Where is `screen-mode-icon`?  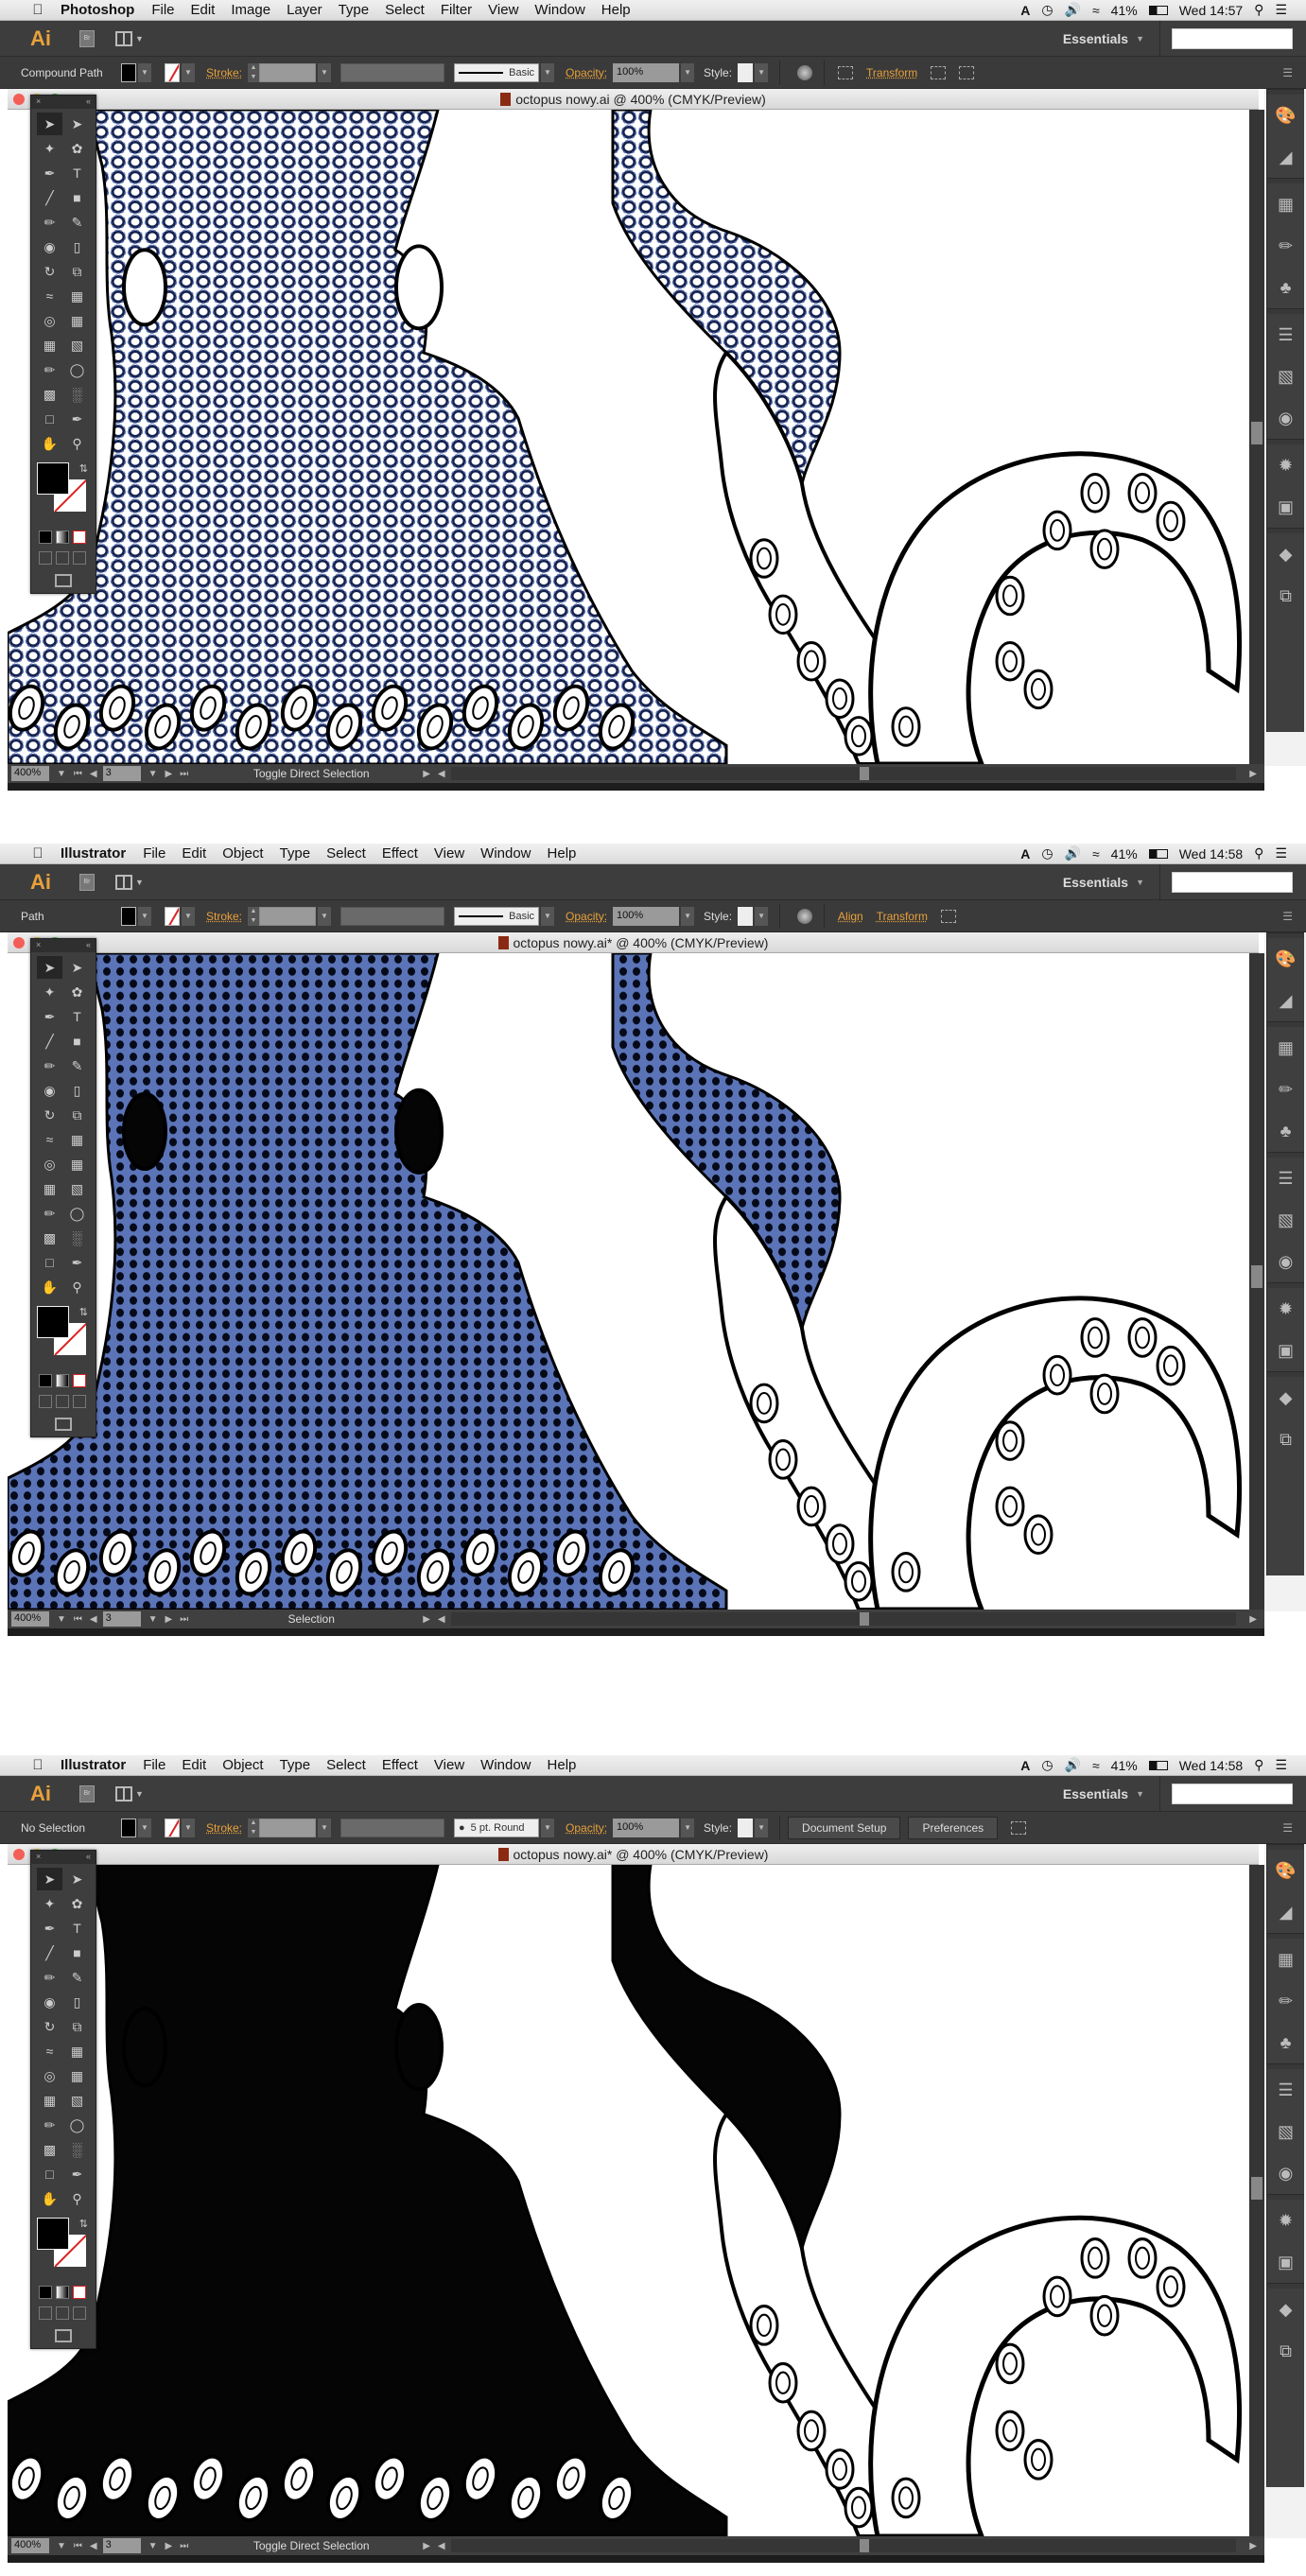 screen-mode-icon is located at coordinates (63, 1424).